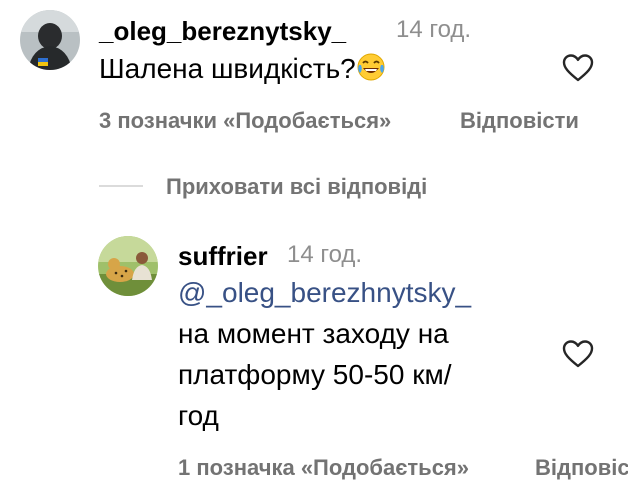 The image size is (628, 481). I want to click on comment-text-line: на момент заходу на, so click(313, 333).